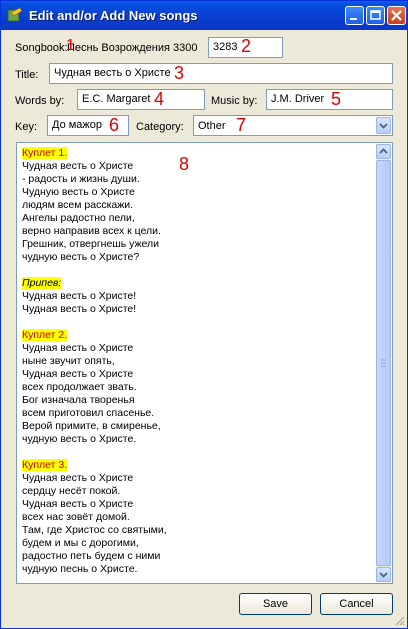 The width and height of the screenshot is (408, 629). What do you see at coordinates (199, 400) in the screenshot?
I see `lyrics-line: Бог изначала творенья` at bounding box center [199, 400].